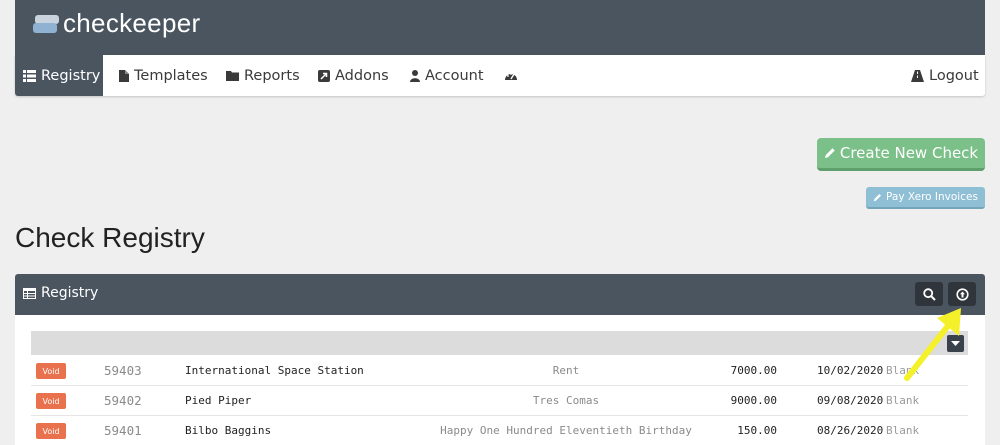 This screenshot has height=445, width=1000. I want to click on nav-templates: Templates, so click(163, 75).